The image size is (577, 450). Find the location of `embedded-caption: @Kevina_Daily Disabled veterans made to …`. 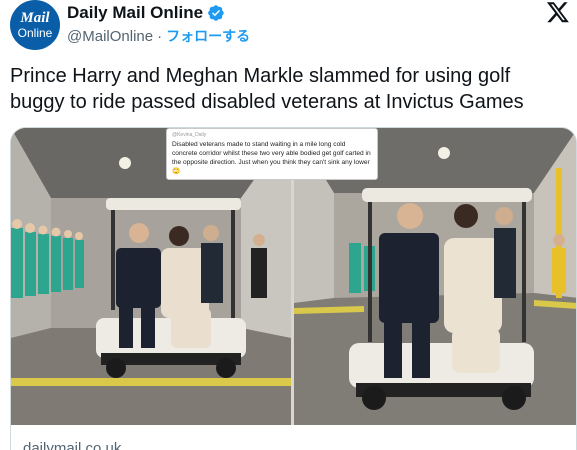

embedded-caption: @Kevina_Daily Disabled veterans made to … is located at coordinates (272, 154).